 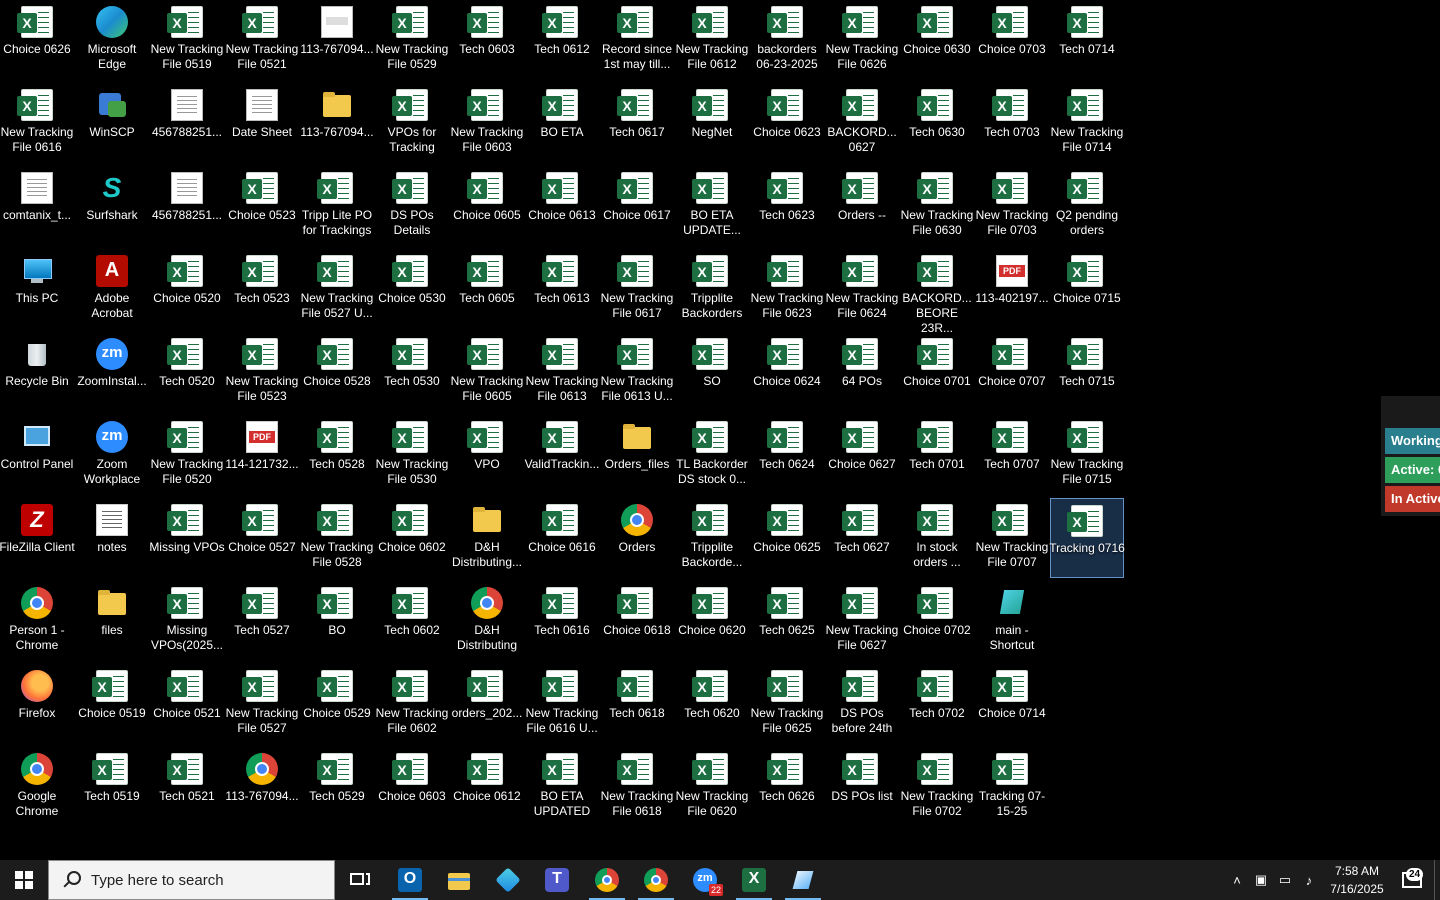 What do you see at coordinates (1412, 470) in the screenshot?
I see `status-widget-row: Active: 0` at bounding box center [1412, 470].